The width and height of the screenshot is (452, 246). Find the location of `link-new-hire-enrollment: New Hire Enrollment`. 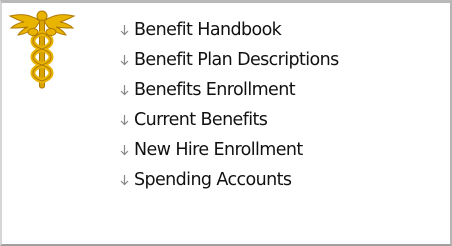

link-new-hire-enrollment: New Hire Enrollment is located at coordinates (229, 150).